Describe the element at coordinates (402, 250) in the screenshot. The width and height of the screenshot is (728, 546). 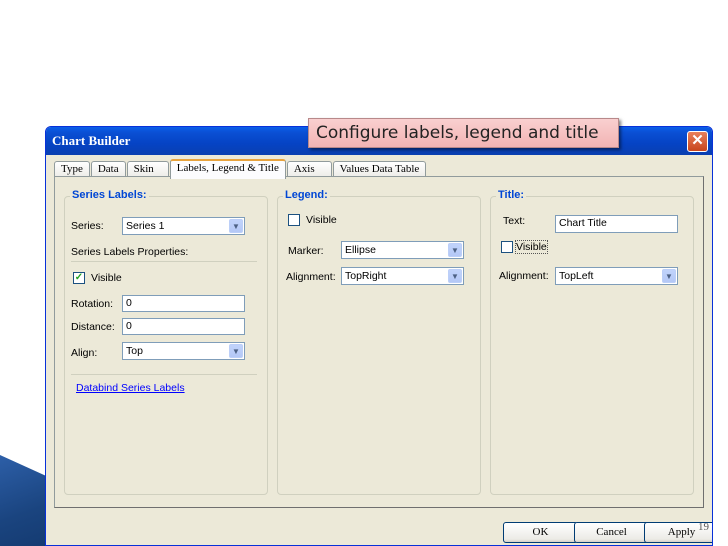
I see `marker-select: Ellipse ▼` at that location.